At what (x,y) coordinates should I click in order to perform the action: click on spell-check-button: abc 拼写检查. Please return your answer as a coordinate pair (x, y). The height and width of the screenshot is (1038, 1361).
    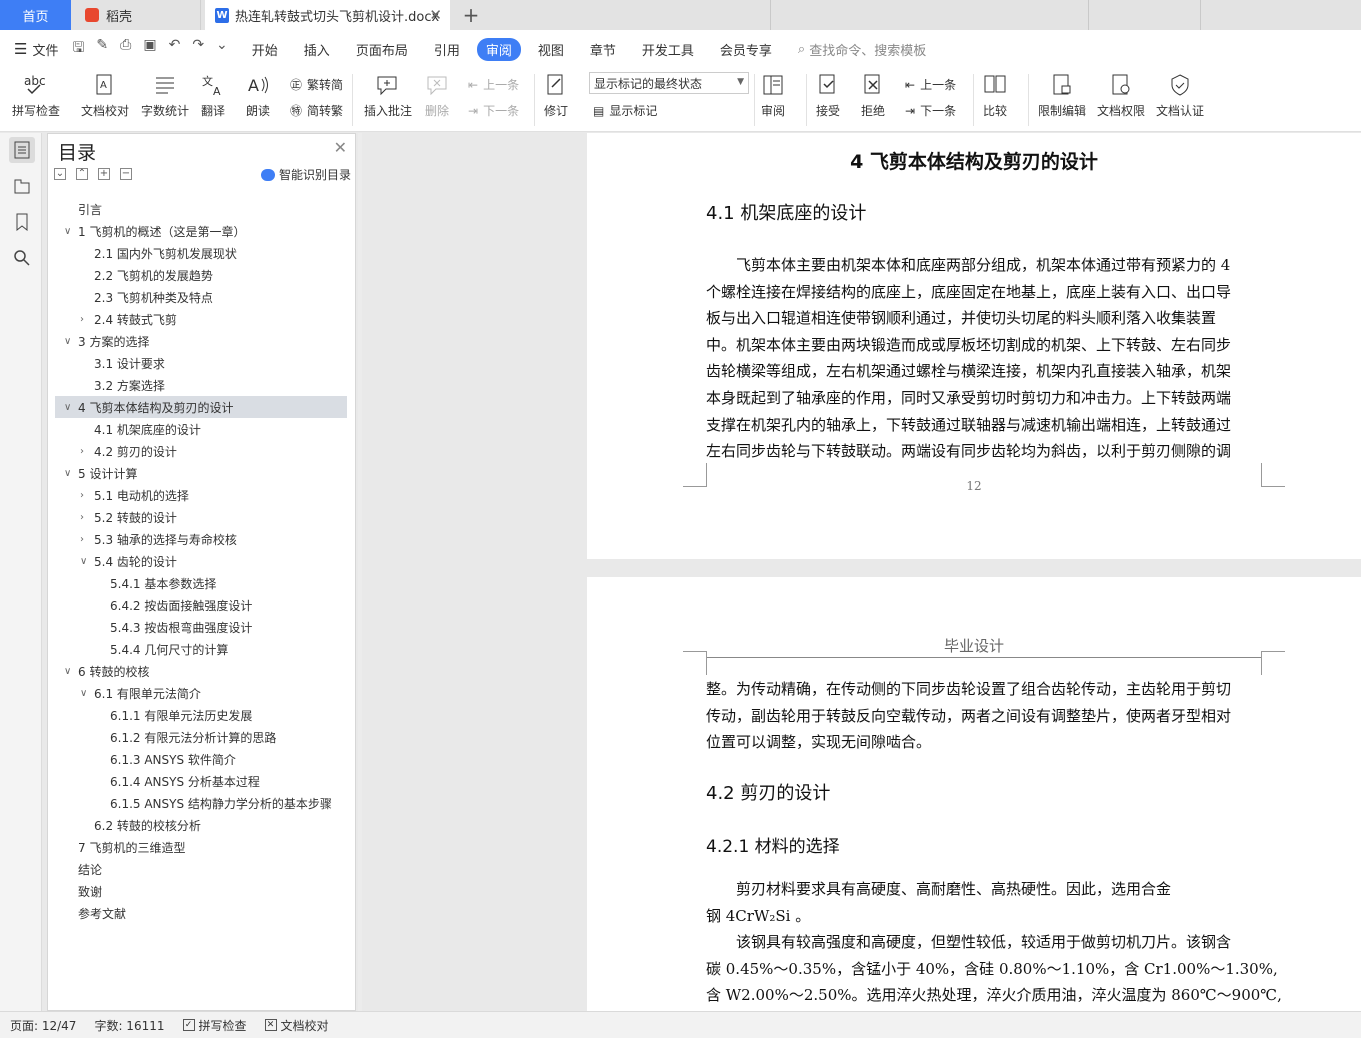
    Looking at the image, I should click on (36, 95).